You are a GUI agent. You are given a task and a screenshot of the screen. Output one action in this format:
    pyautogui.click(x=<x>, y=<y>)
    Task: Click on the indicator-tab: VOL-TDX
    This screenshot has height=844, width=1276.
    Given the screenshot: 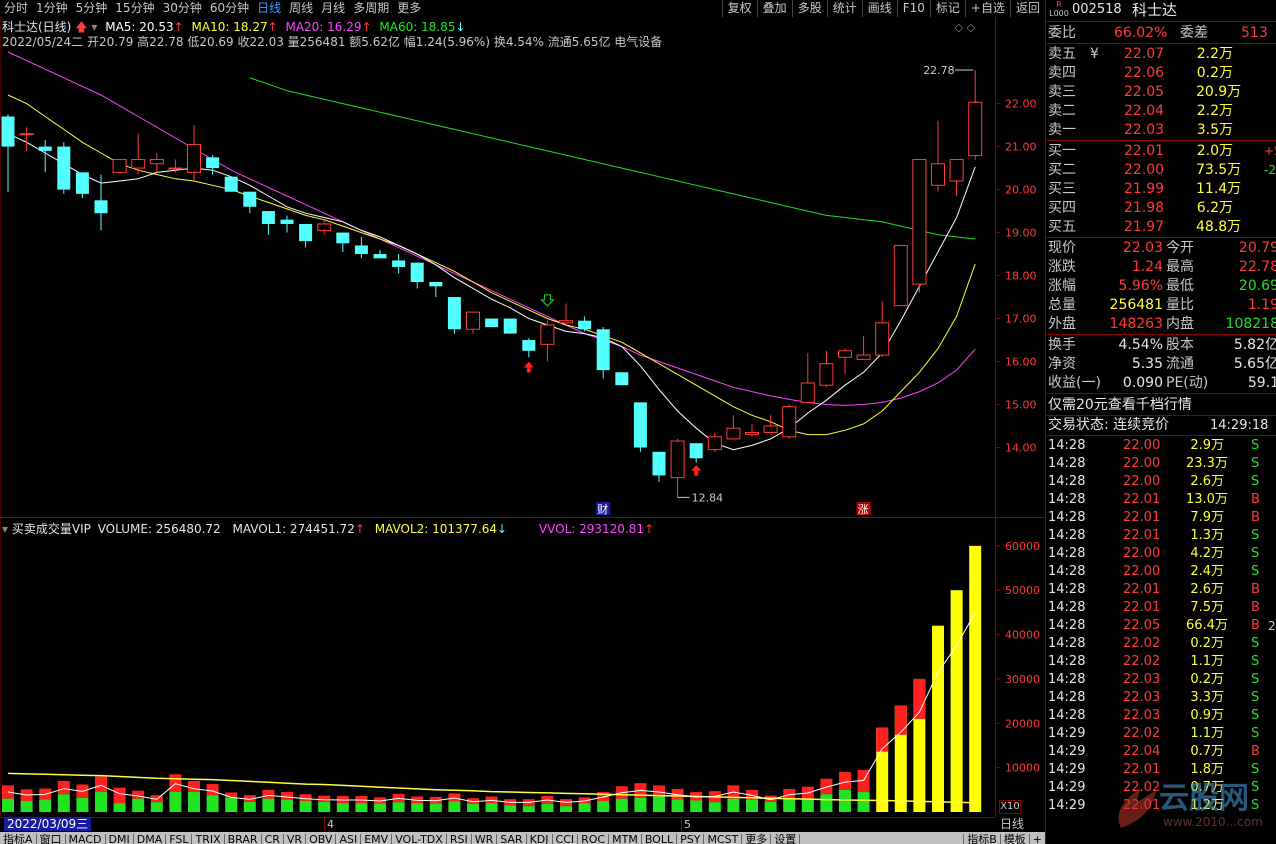 What is the action you would take?
    pyautogui.click(x=419, y=839)
    